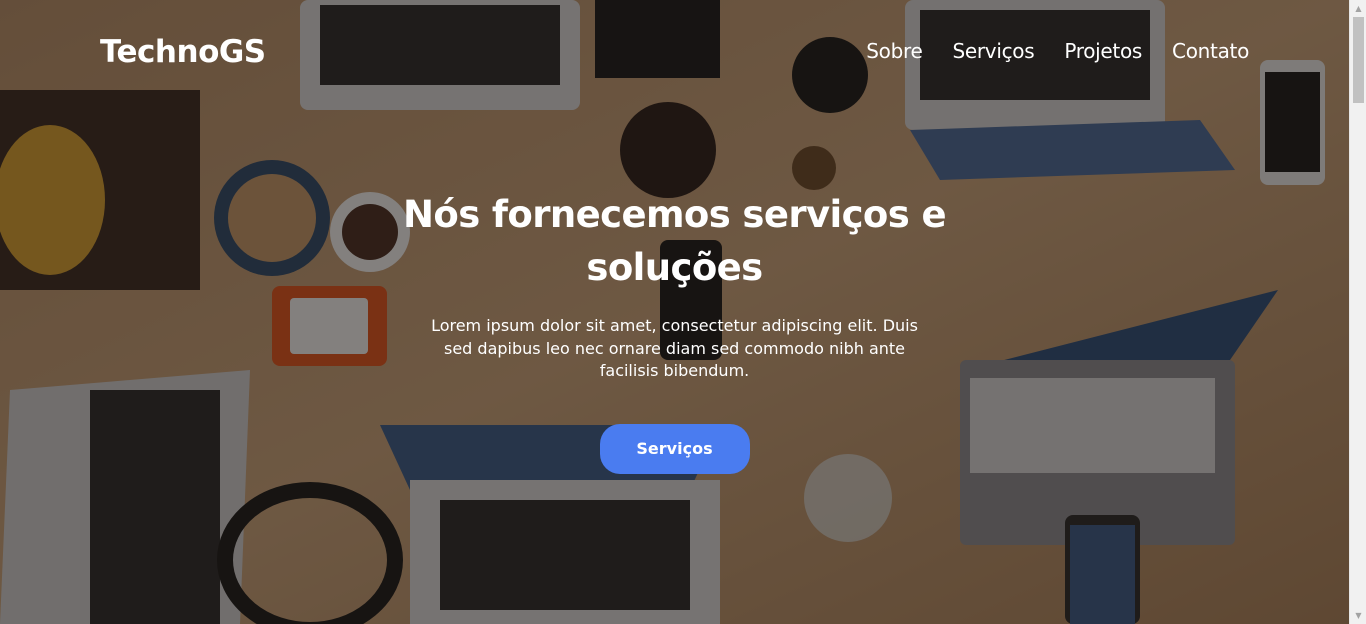 The image size is (1366, 624). What do you see at coordinates (993, 51) in the screenshot?
I see `nav-item-servicos: Serviços` at bounding box center [993, 51].